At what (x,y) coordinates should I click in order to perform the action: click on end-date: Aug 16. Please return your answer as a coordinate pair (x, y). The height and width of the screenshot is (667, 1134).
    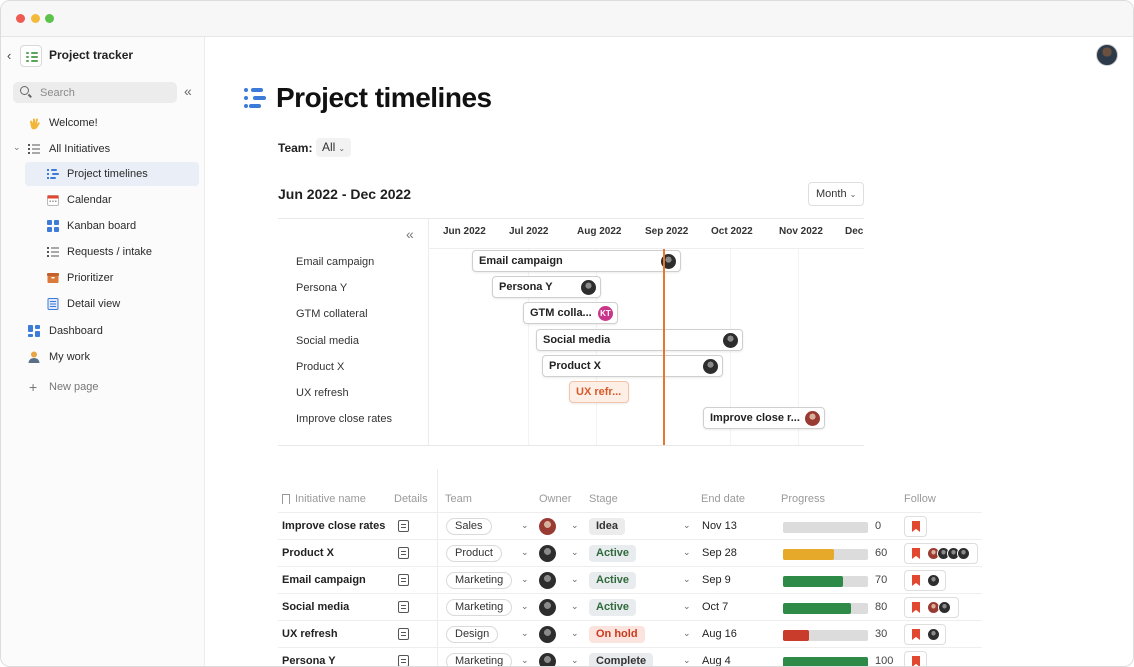
    Looking at the image, I should click on (719, 634).